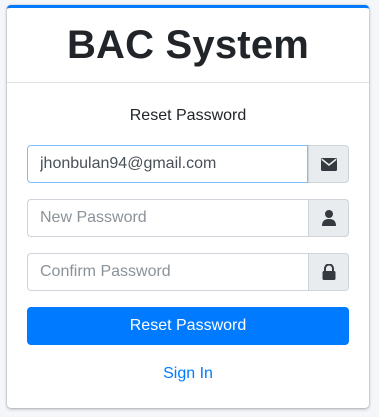  I want to click on lock-addon, so click(328, 272).